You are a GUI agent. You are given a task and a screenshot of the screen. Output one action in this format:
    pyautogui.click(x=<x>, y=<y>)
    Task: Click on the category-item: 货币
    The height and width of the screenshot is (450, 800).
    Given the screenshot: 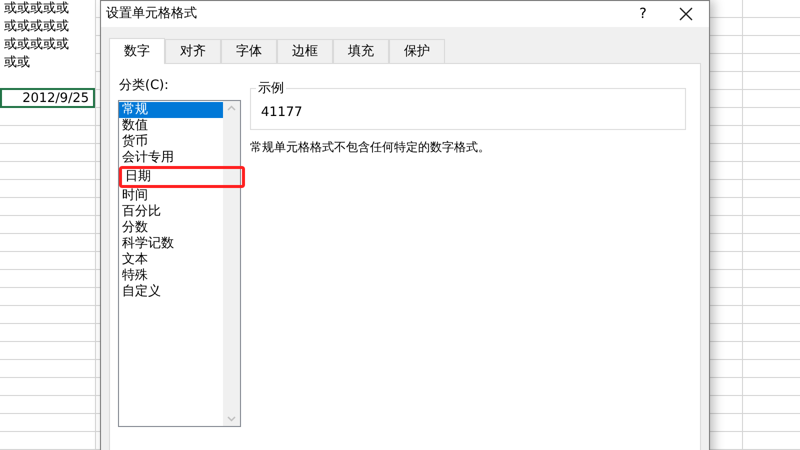 What is the action you would take?
    pyautogui.click(x=171, y=142)
    